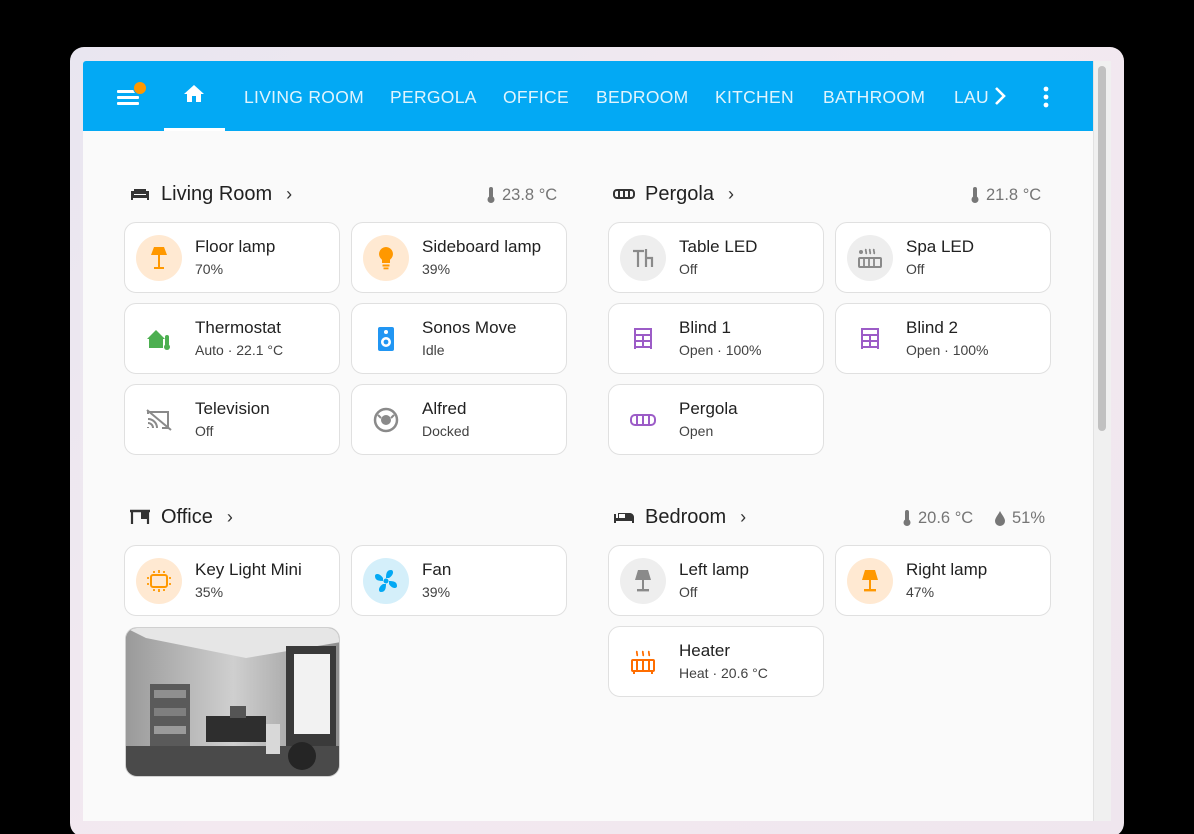  What do you see at coordinates (943, 338) in the screenshot?
I see `entity-card-blind-2: Blind 2 Open · 100%` at bounding box center [943, 338].